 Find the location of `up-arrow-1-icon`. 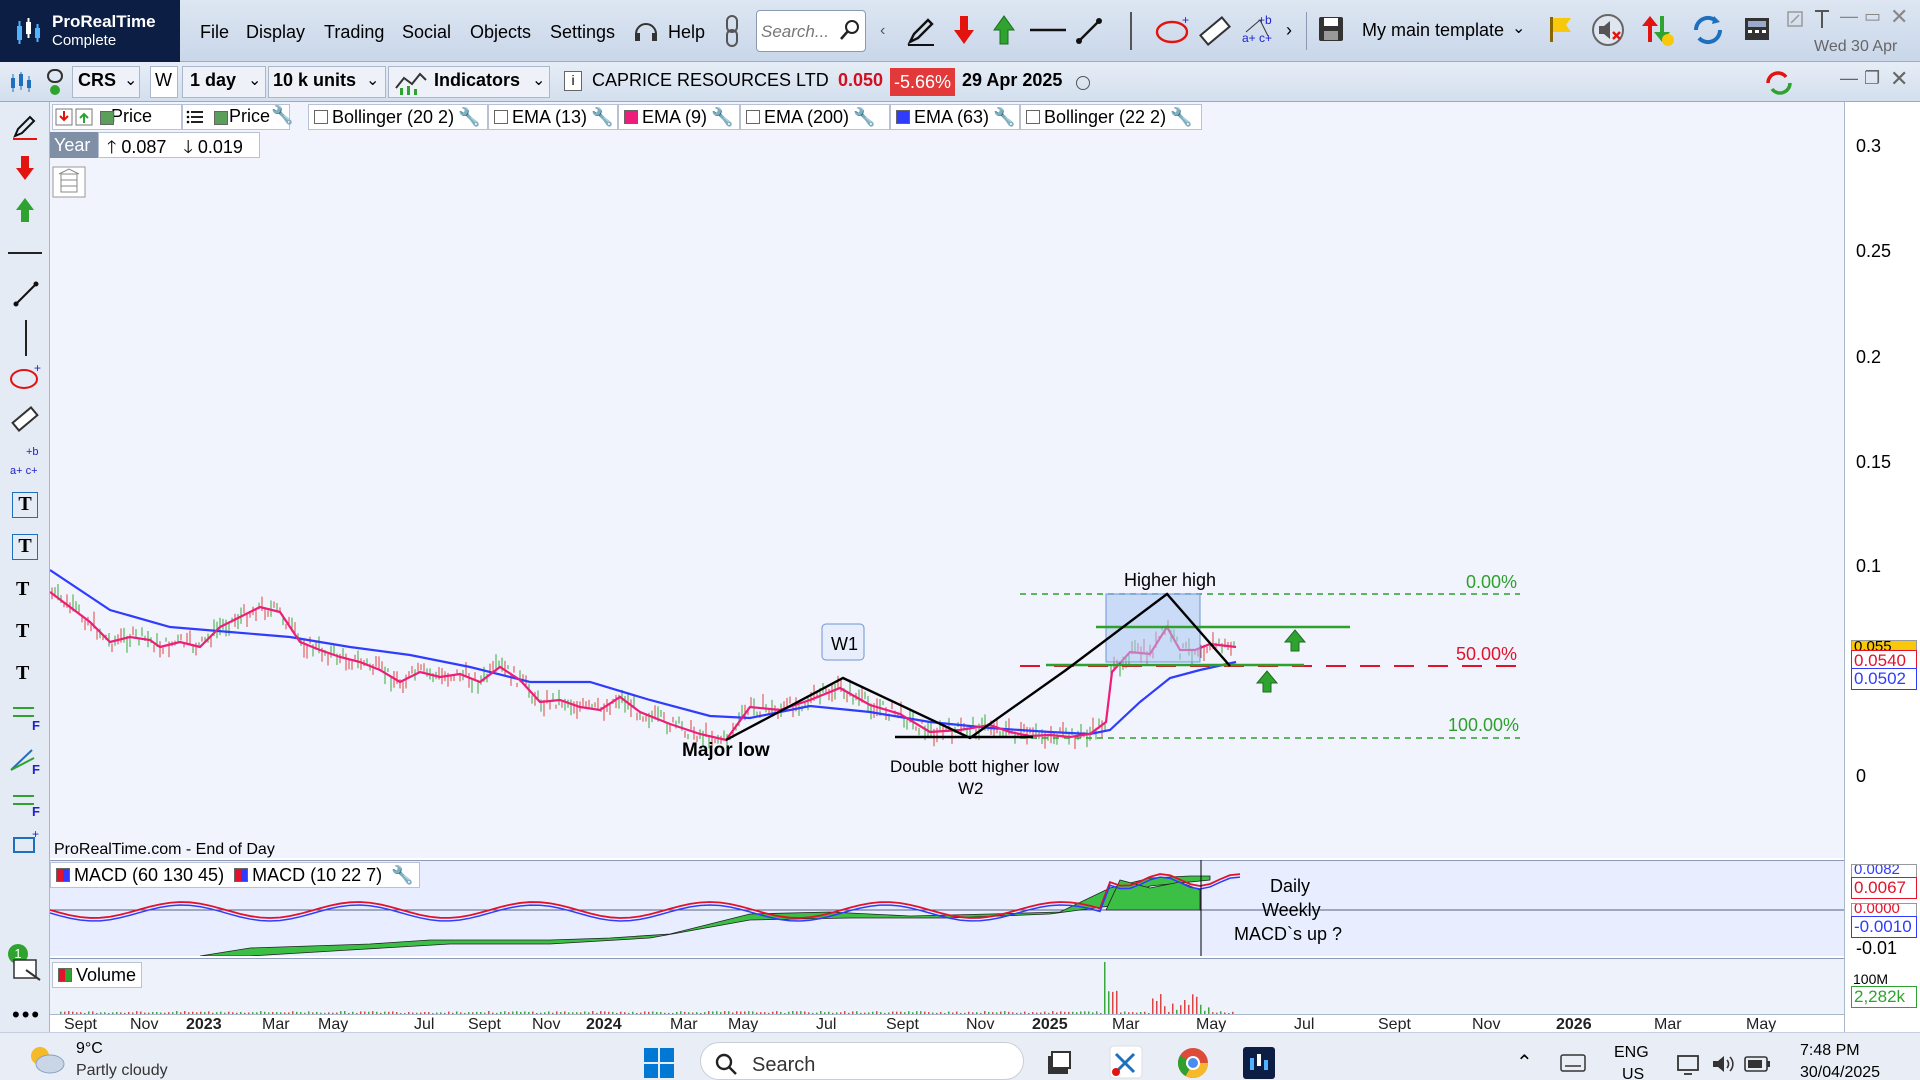

up-arrow-1-icon is located at coordinates (1295, 640).